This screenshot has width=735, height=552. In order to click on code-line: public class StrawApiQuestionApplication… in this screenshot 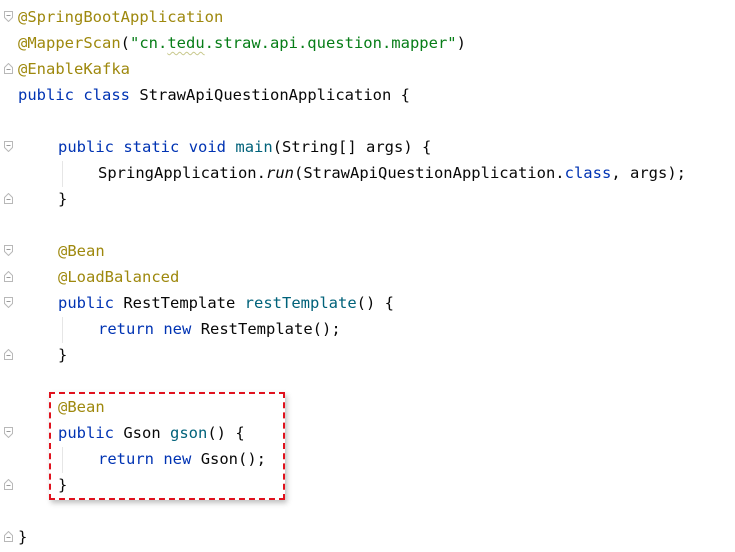, I will do `click(214, 95)`.